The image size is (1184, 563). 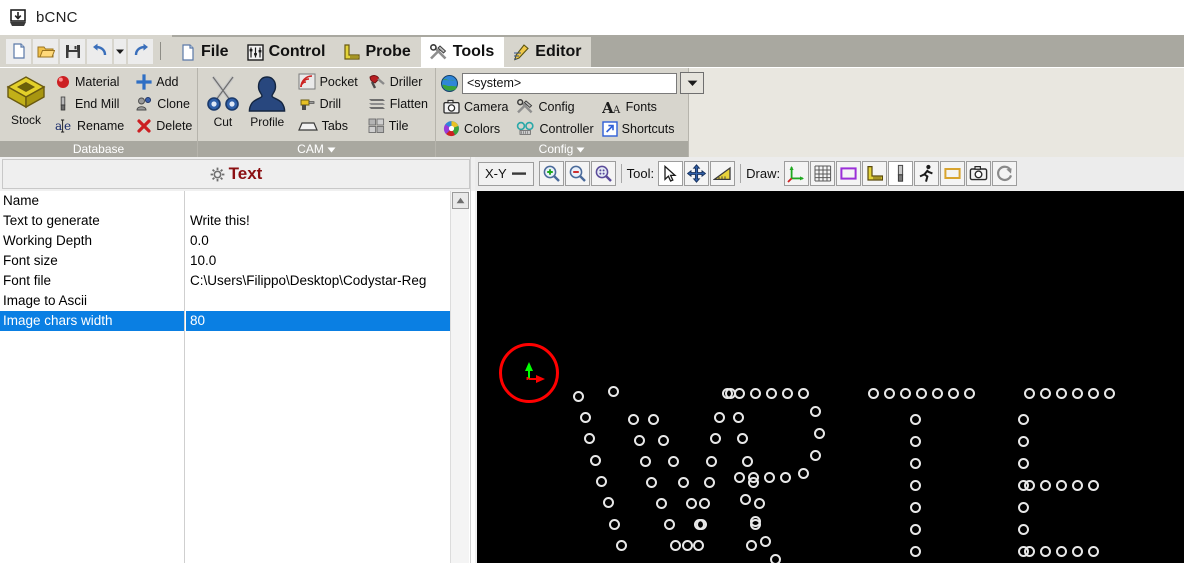 What do you see at coordinates (18, 51) in the screenshot?
I see `new-file-icon` at bounding box center [18, 51].